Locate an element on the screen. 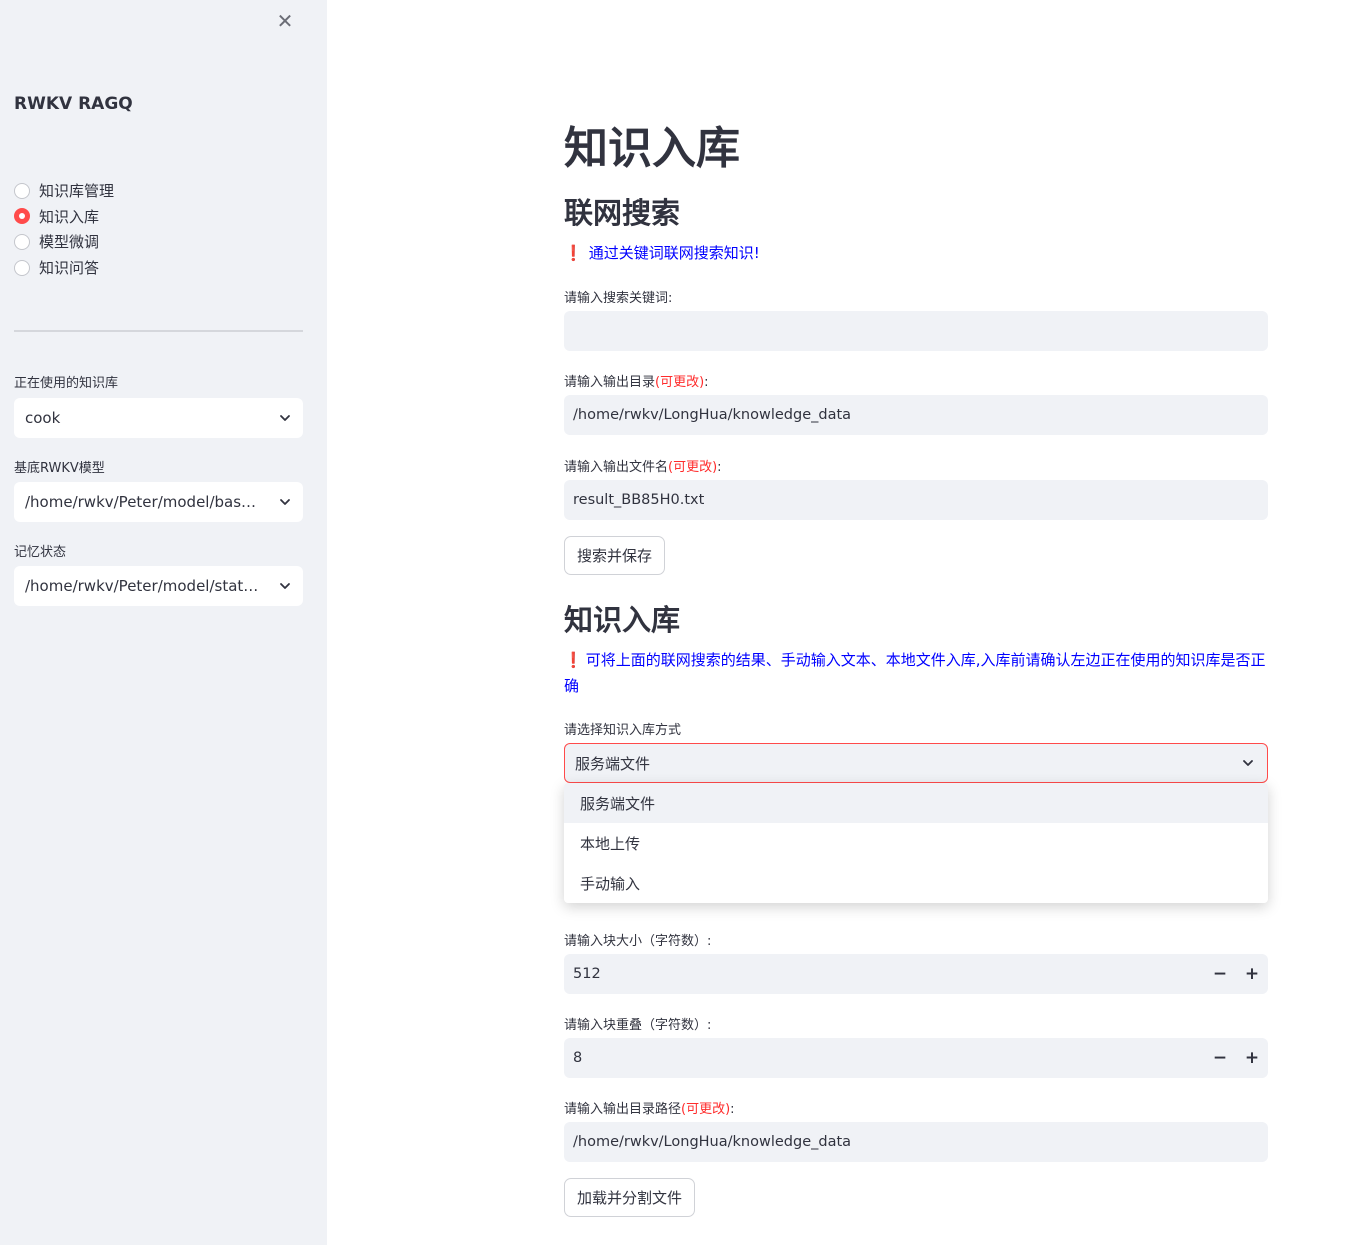 This screenshot has width=1355, height=1245. outdir-label-text: 请输入输出目录 is located at coordinates (610, 382).